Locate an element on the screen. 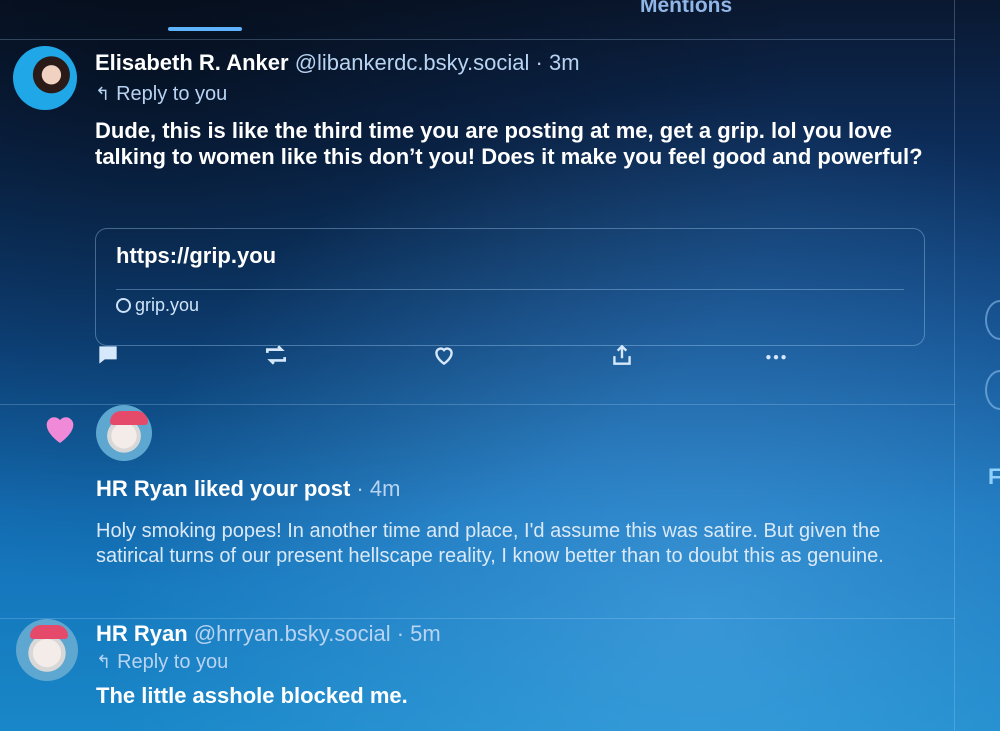 This screenshot has height=731, width=1000. author-name: Elisabeth R. Anker is located at coordinates (192, 62).